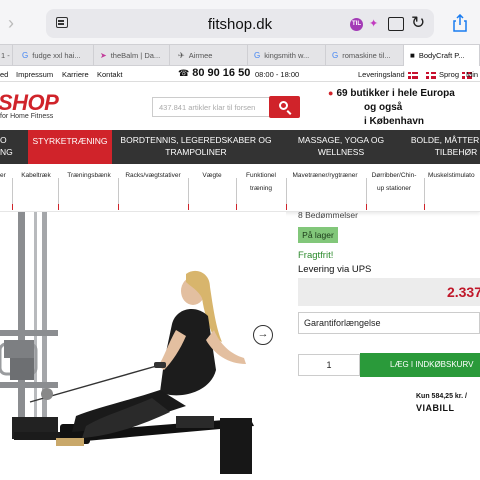 Image resolution: width=480 pixels, height=480 pixels. What do you see at coordinates (4, 74) in the screenshot?
I see `util-link-ed: ed` at bounding box center [4, 74].